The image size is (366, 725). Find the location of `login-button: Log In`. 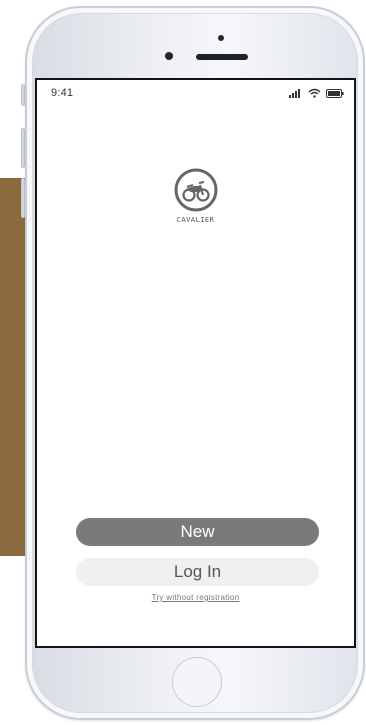

login-button: Log In is located at coordinates (197, 572).